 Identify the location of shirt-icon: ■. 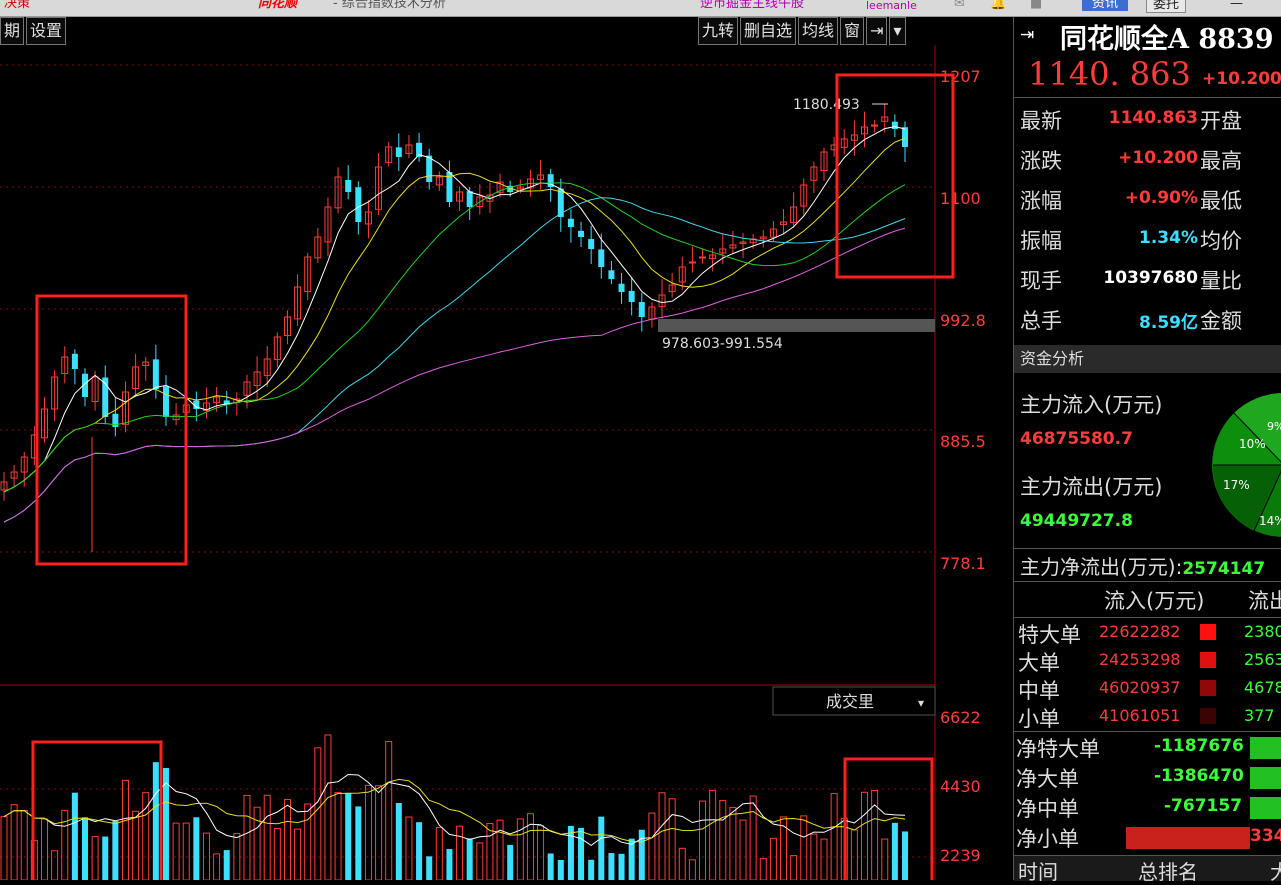
(1036, 5).